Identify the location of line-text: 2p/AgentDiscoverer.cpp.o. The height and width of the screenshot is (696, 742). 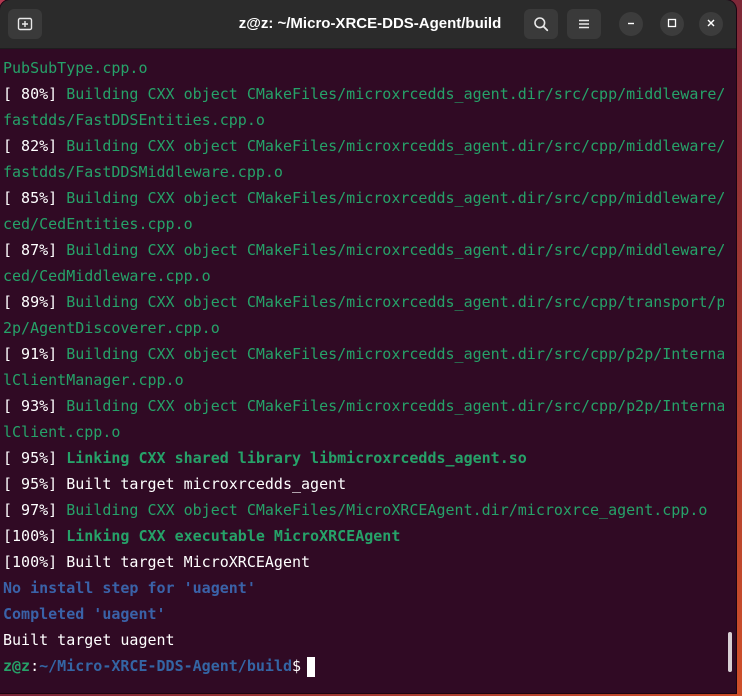
(111, 328).